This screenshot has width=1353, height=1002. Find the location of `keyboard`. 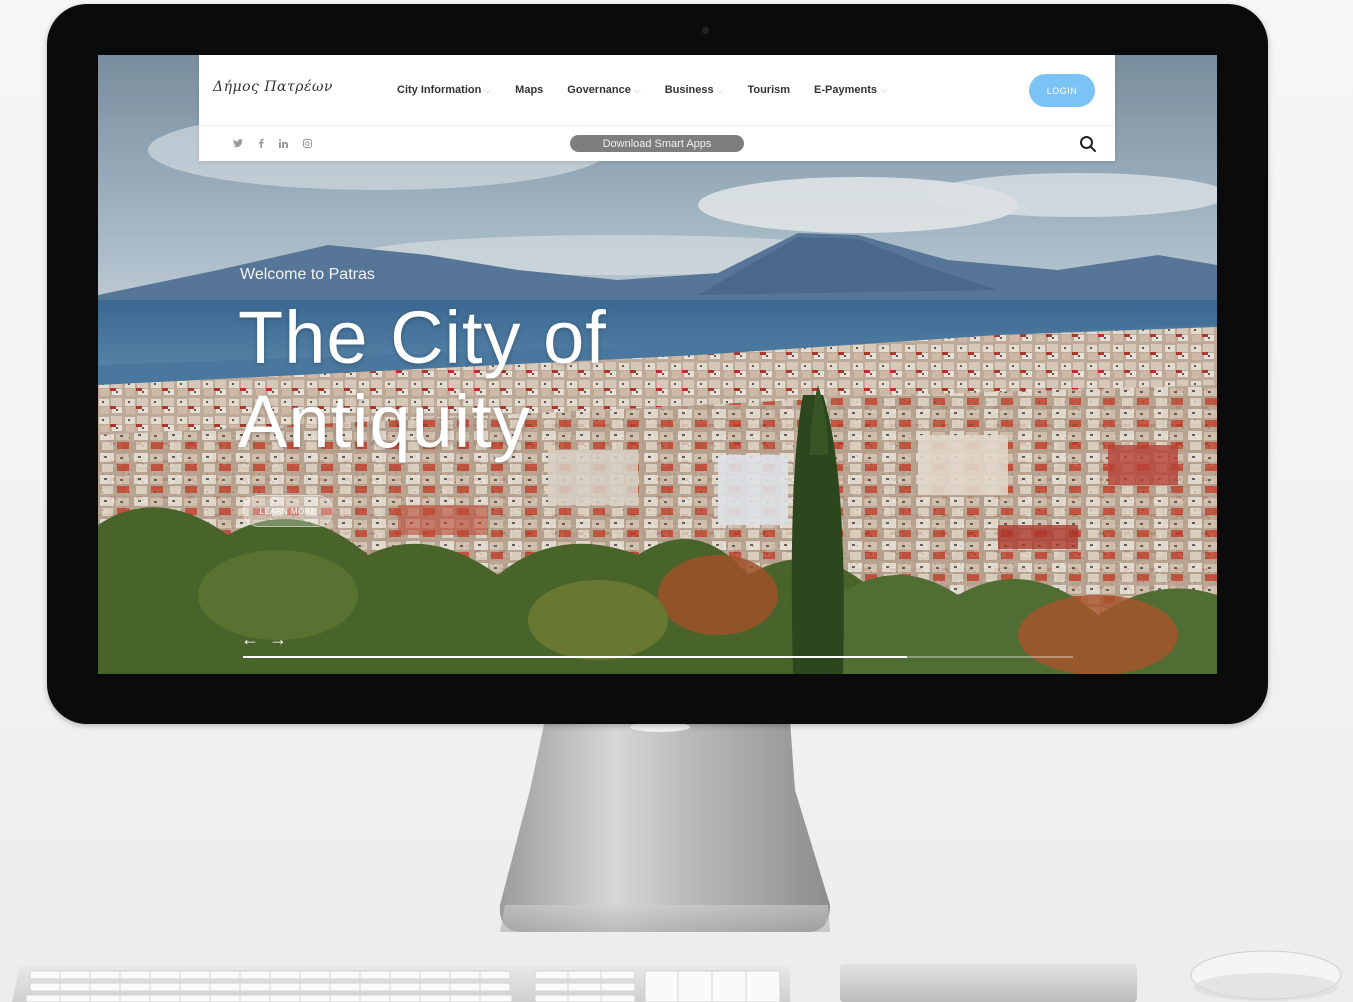

keyboard is located at coordinates (401, 984).